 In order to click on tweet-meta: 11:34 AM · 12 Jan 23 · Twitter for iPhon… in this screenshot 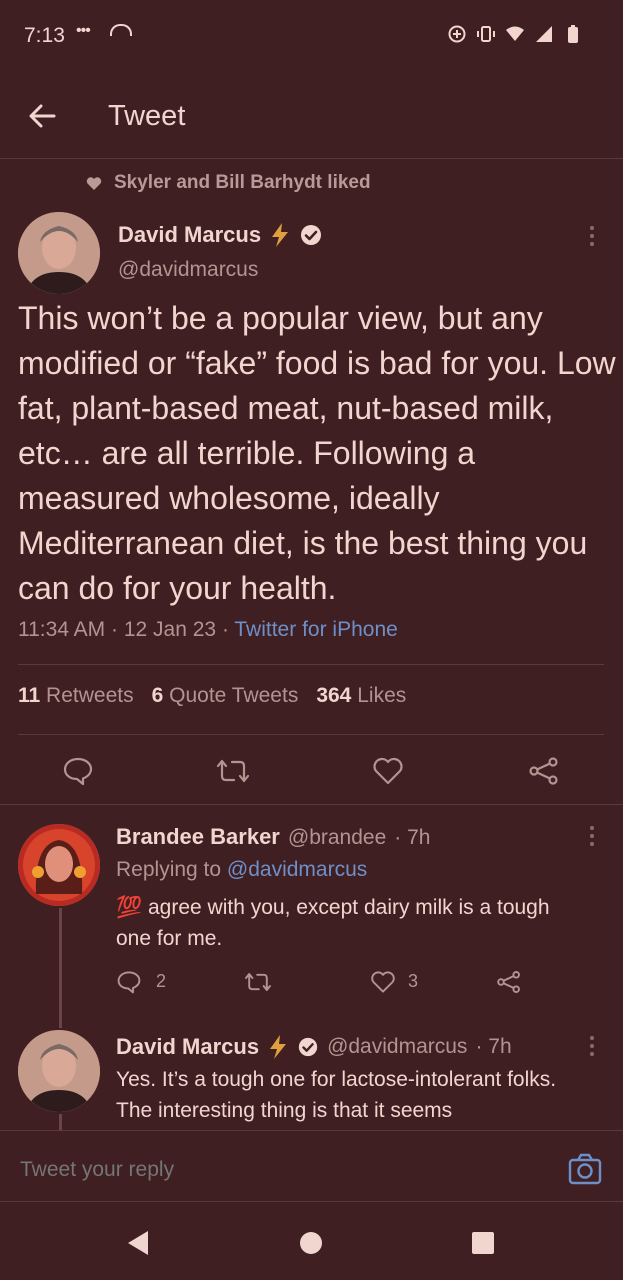, I will do `click(208, 629)`.